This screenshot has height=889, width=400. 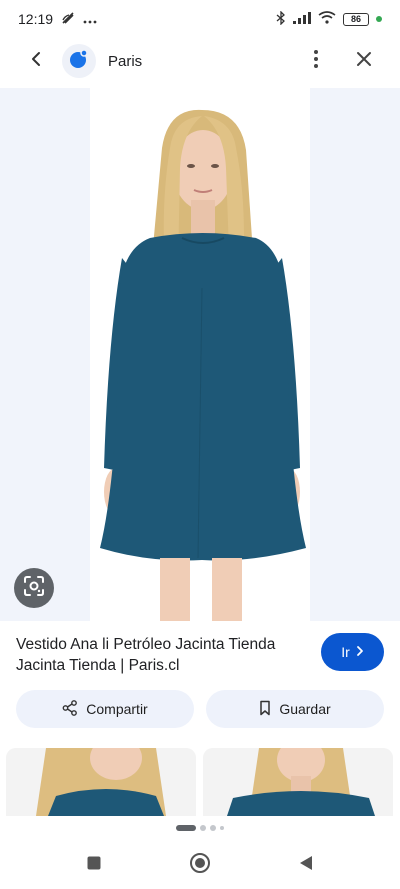 What do you see at coordinates (200, 709) in the screenshot?
I see `action-buttons: Compartir Guardar` at bounding box center [200, 709].